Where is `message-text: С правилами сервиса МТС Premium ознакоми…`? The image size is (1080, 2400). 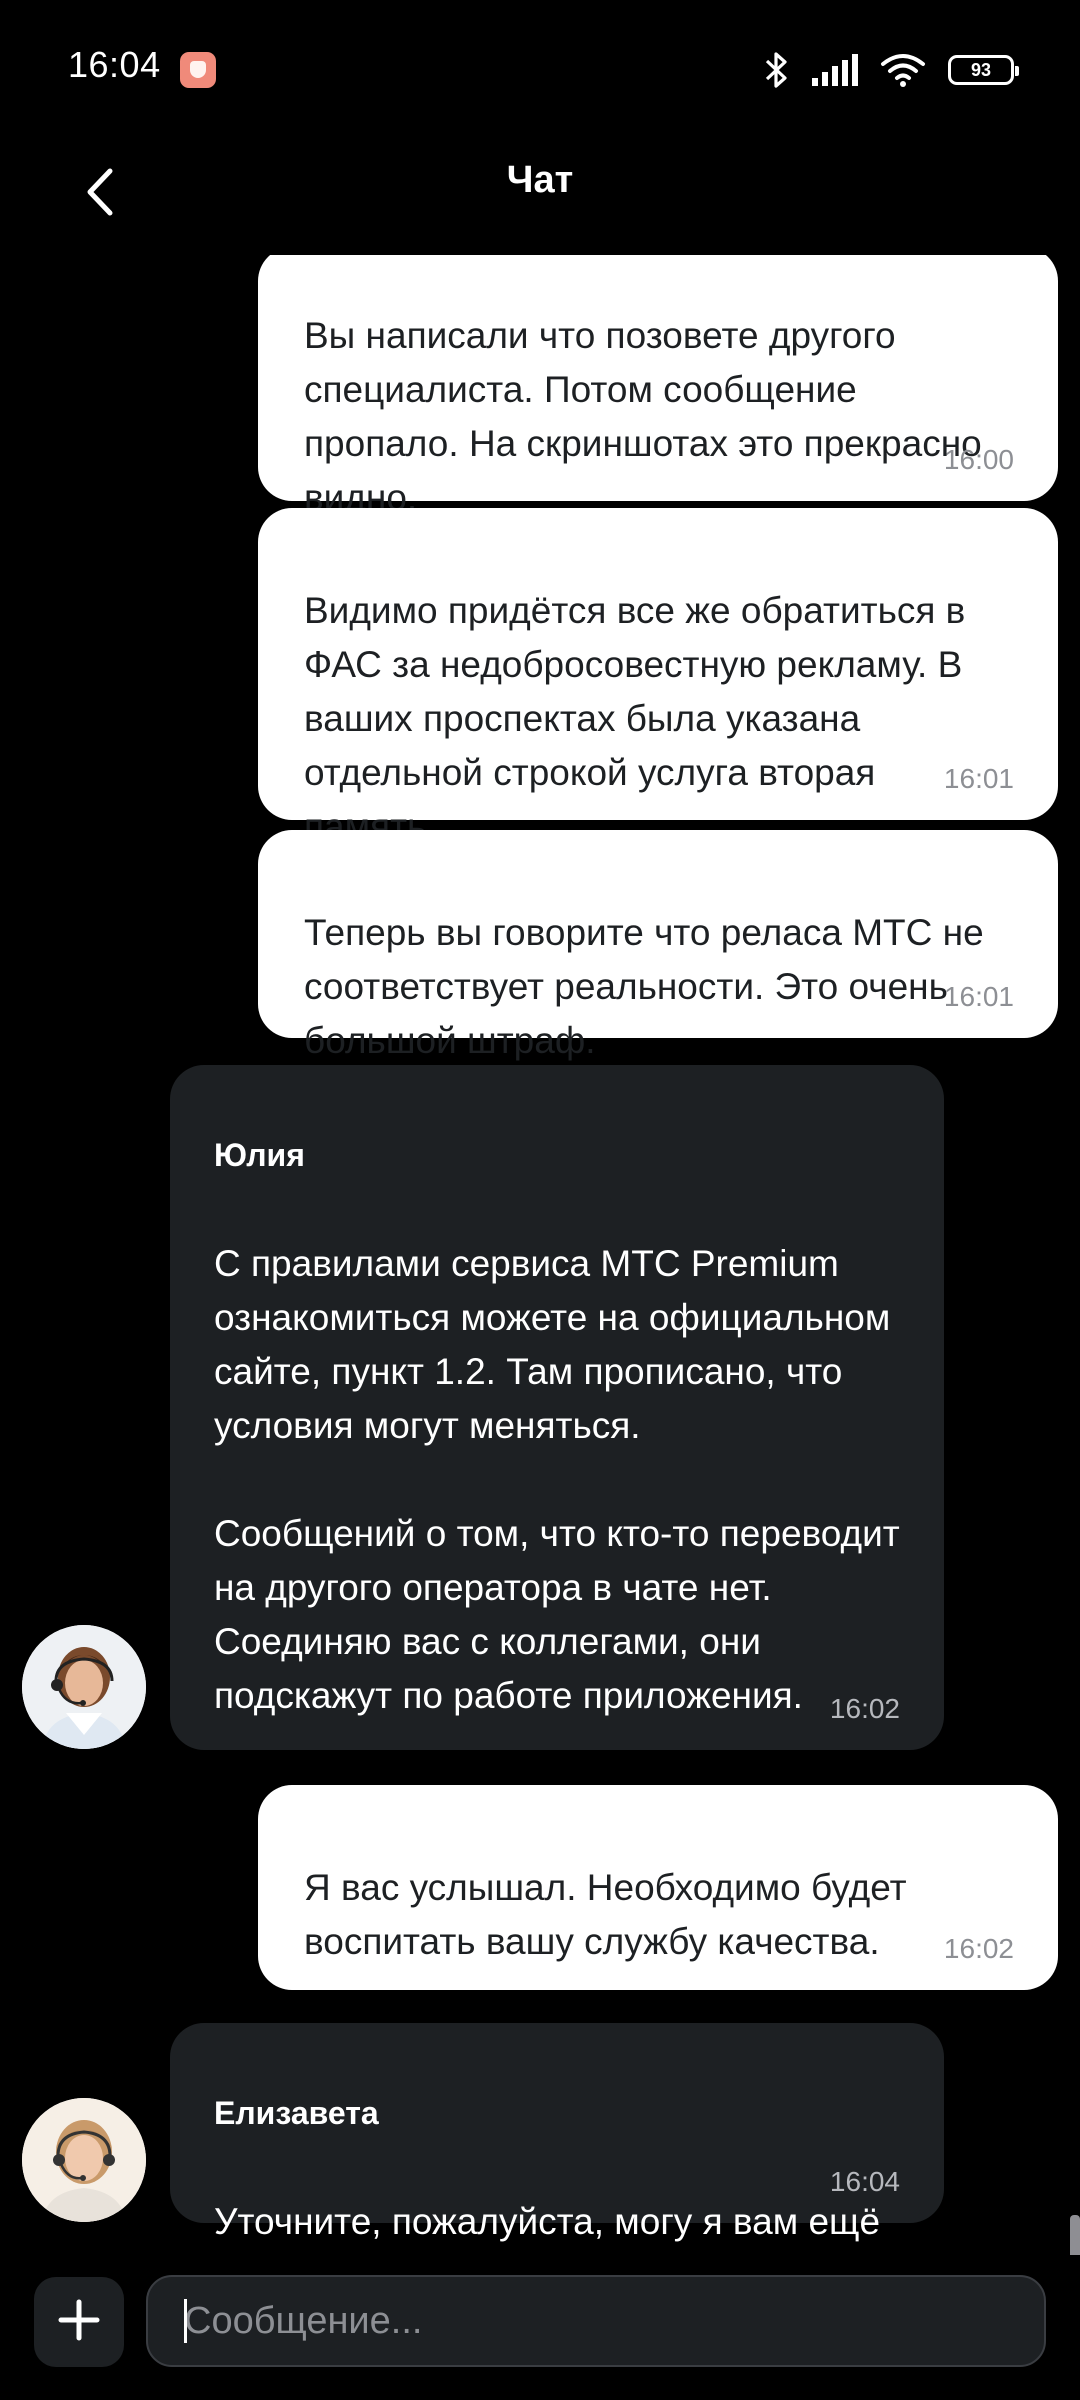 message-text: С правилами сервиса МТС Premium ознакоми… is located at coordinates (557, 1479).